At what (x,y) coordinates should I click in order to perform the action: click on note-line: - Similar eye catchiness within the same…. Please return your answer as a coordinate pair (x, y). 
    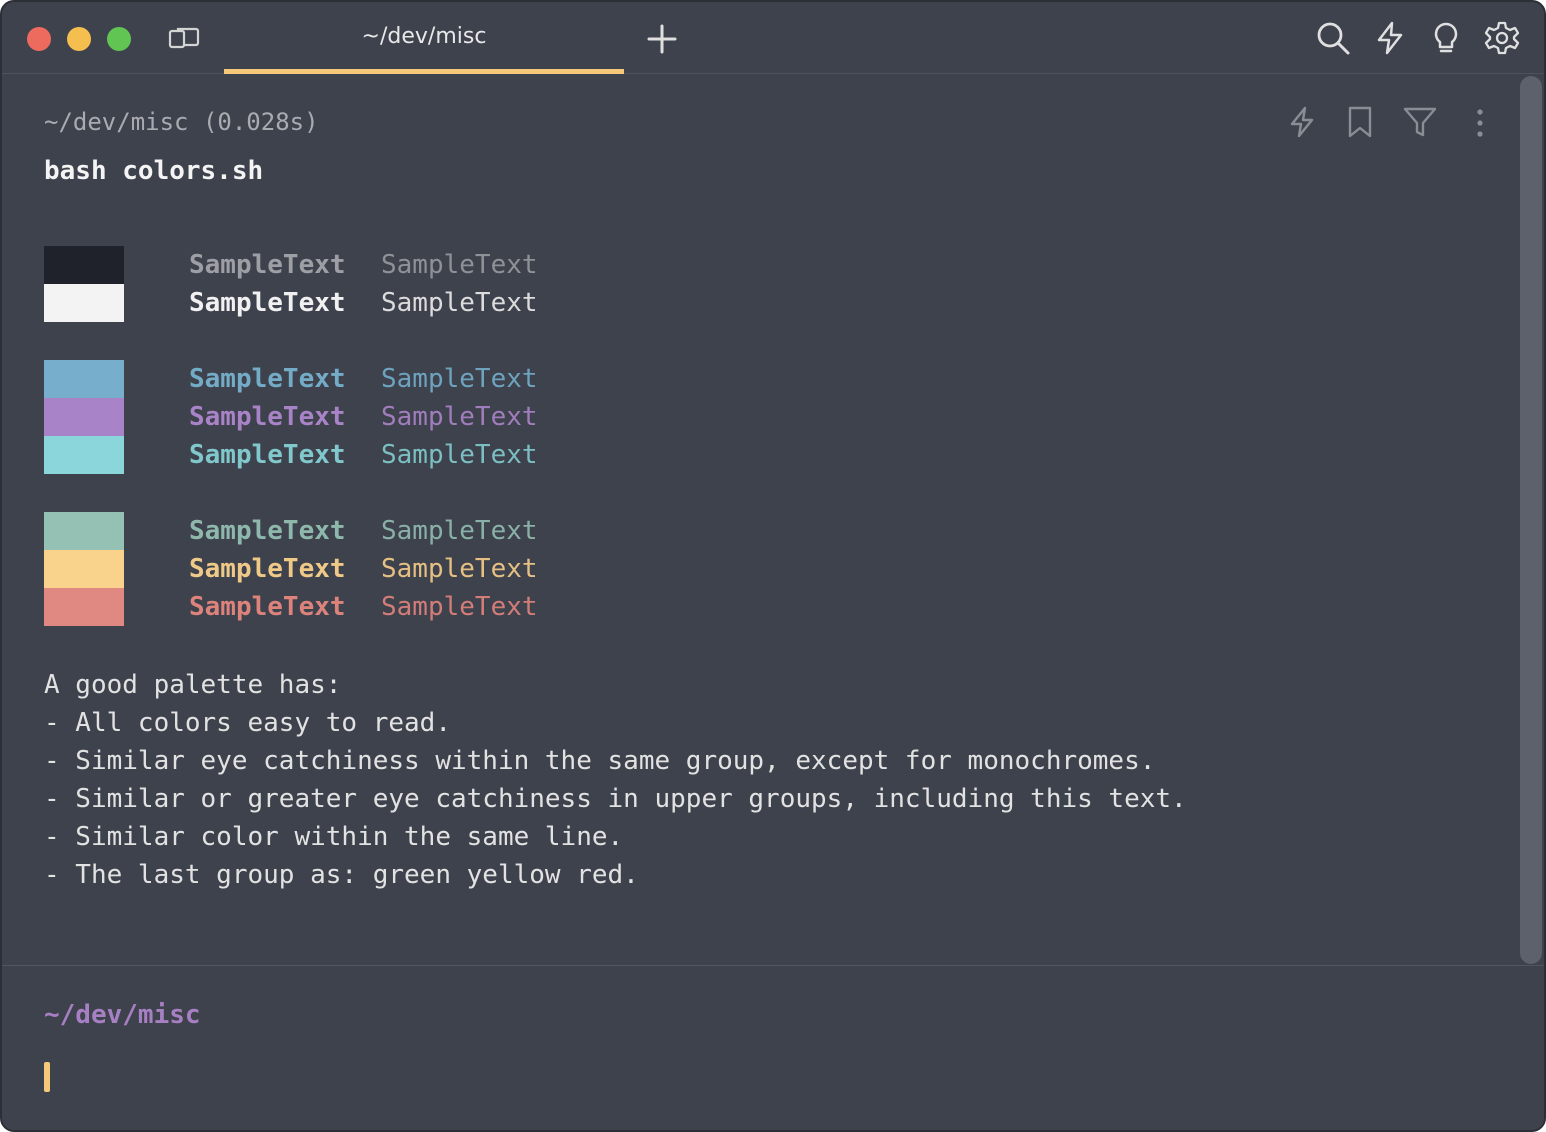
    Looking at the image, I should click on (600, 761).